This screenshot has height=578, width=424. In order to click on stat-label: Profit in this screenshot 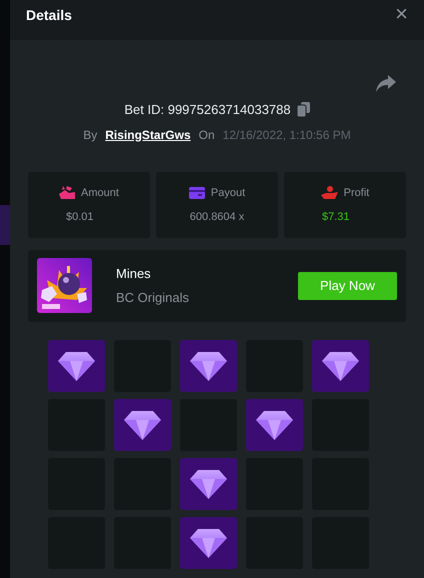, I will do `click(357, 193)`.